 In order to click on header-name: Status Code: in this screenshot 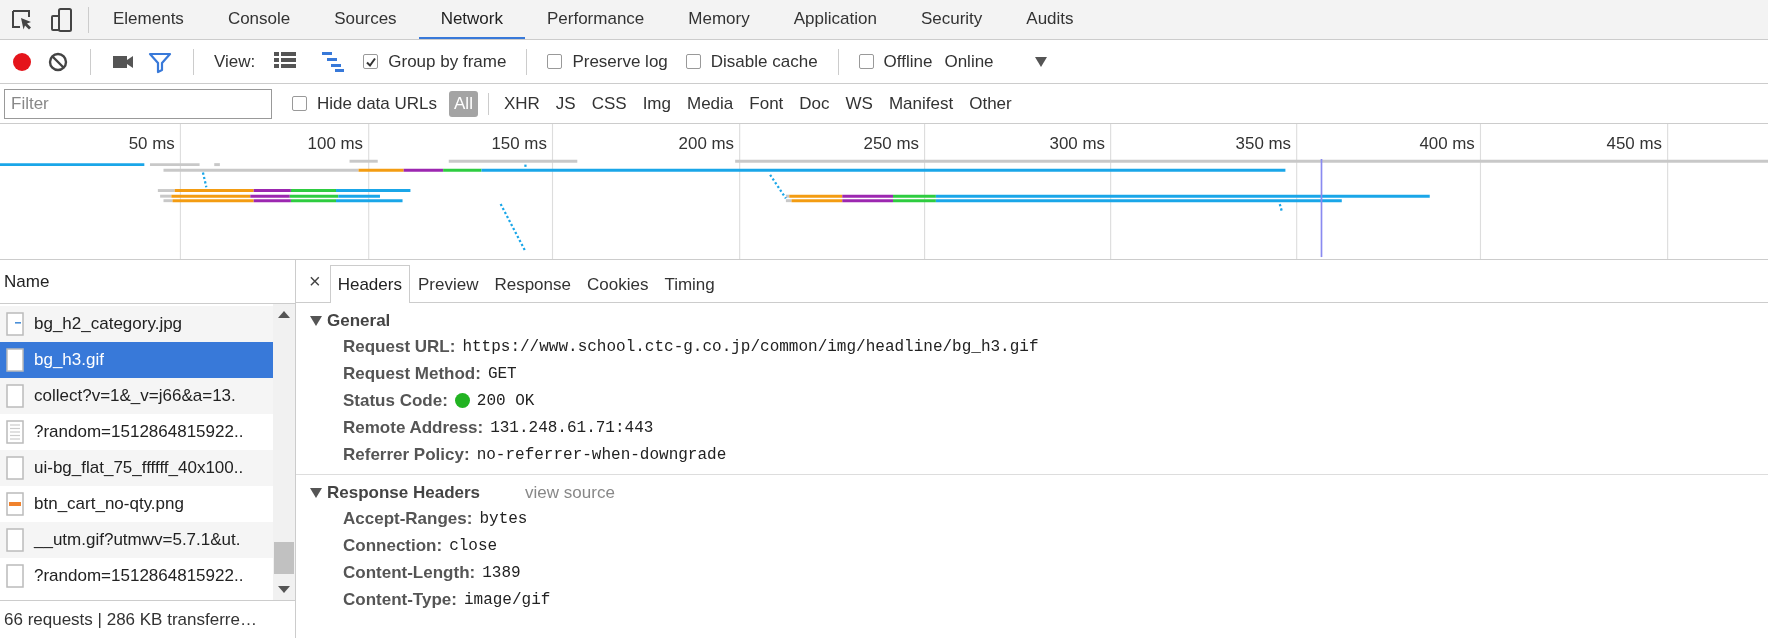, I will do `click(395, 400)`.